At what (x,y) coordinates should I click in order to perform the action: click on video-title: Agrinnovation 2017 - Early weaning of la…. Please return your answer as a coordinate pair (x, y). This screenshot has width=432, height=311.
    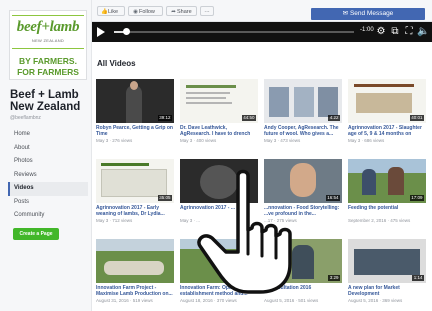
    Looking at the image, I should click on (135, 211).